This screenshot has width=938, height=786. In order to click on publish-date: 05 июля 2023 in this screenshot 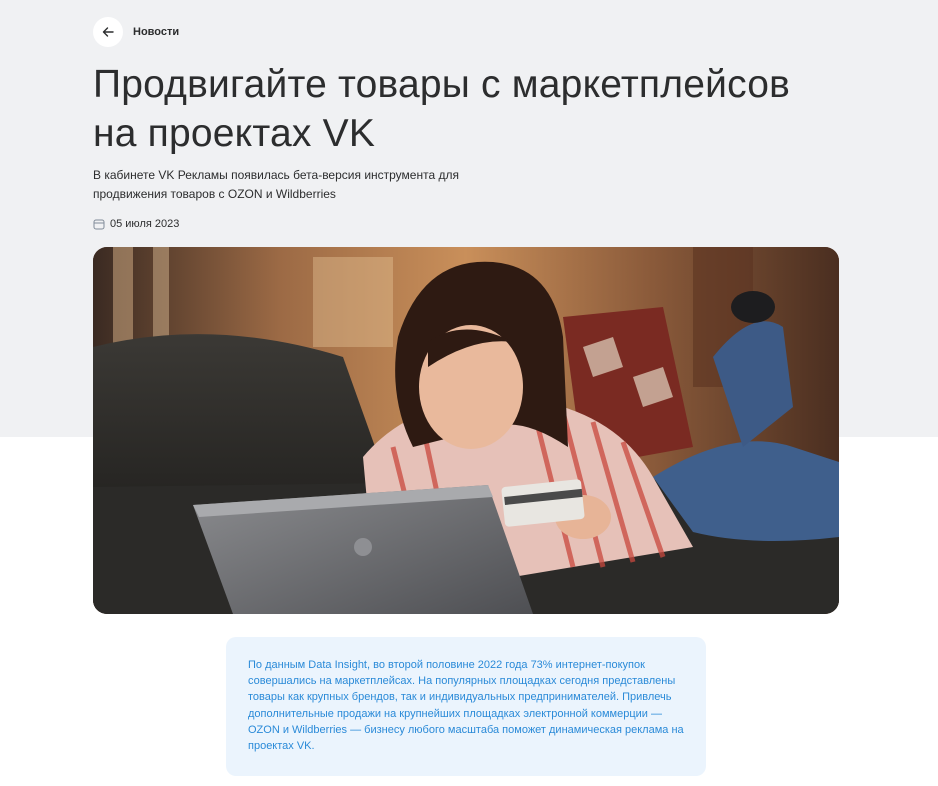, I will do `click(136, 224)`.